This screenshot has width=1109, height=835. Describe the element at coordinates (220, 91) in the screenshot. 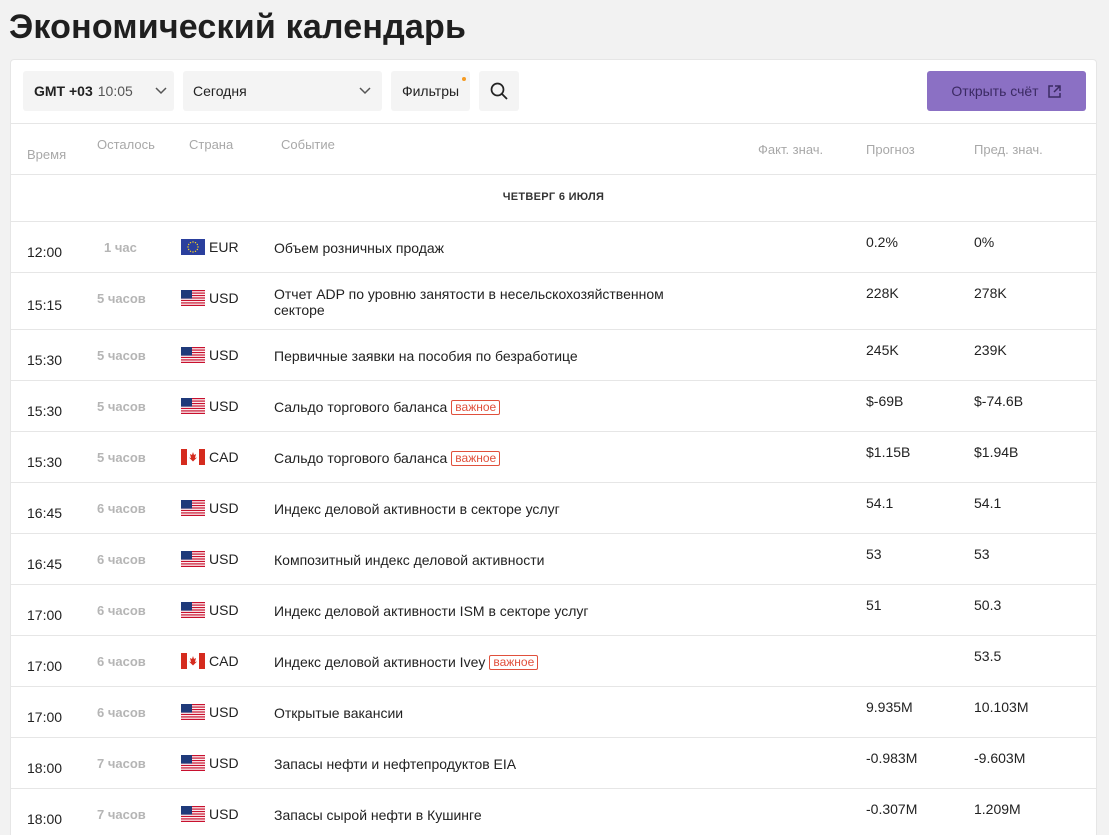

I see `day-select-value: Сегодня` at that location.